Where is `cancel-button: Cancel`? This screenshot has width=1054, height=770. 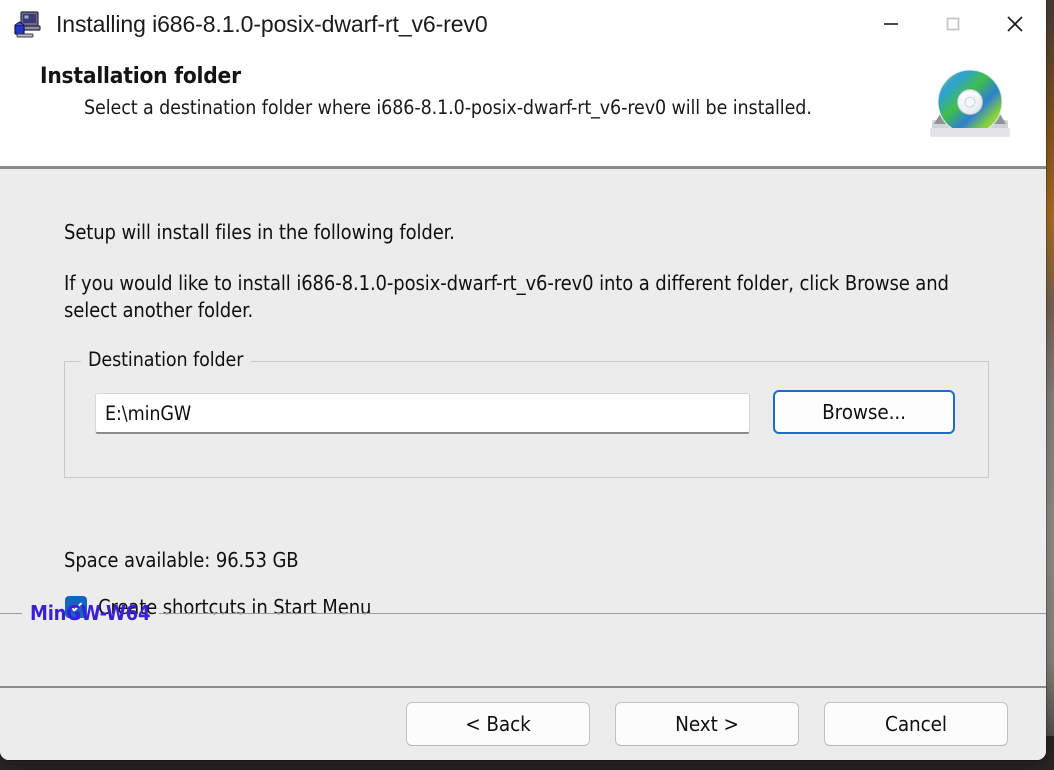 cancel-button: Cancel is located at coordinates (916, 724).